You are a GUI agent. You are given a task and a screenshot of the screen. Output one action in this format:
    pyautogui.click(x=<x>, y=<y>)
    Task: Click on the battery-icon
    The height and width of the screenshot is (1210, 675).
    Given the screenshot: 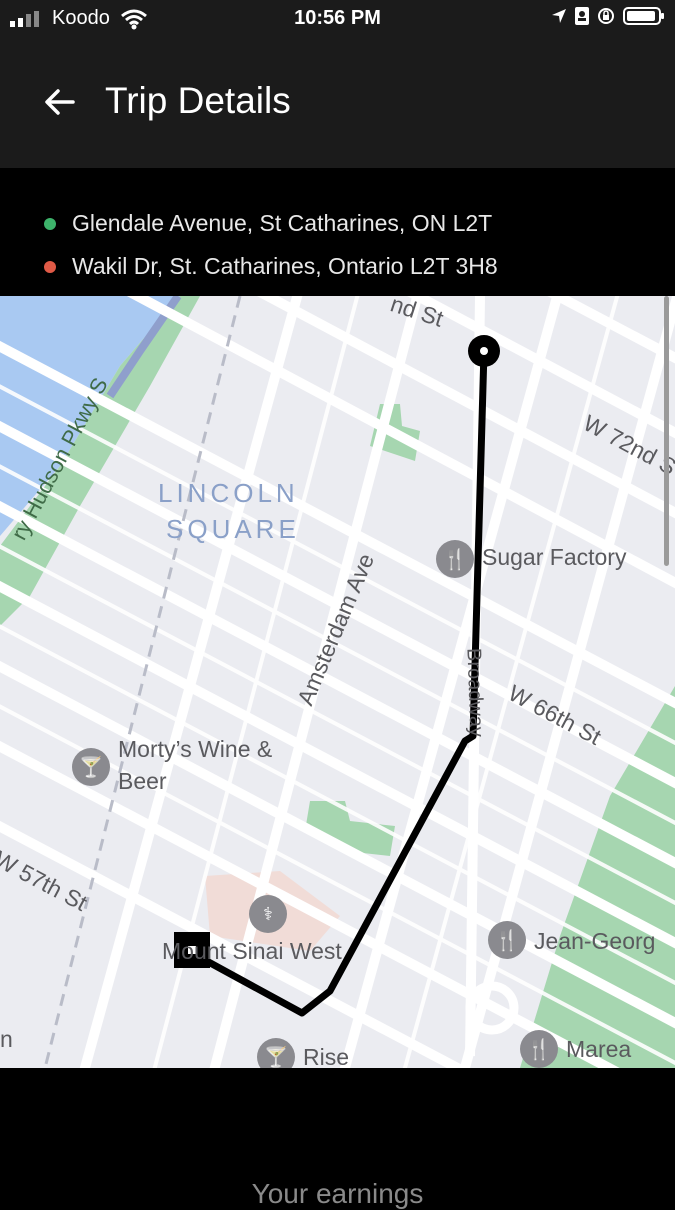 What is the action you would take?
    pyautogui.click(x=643, y=16)
    